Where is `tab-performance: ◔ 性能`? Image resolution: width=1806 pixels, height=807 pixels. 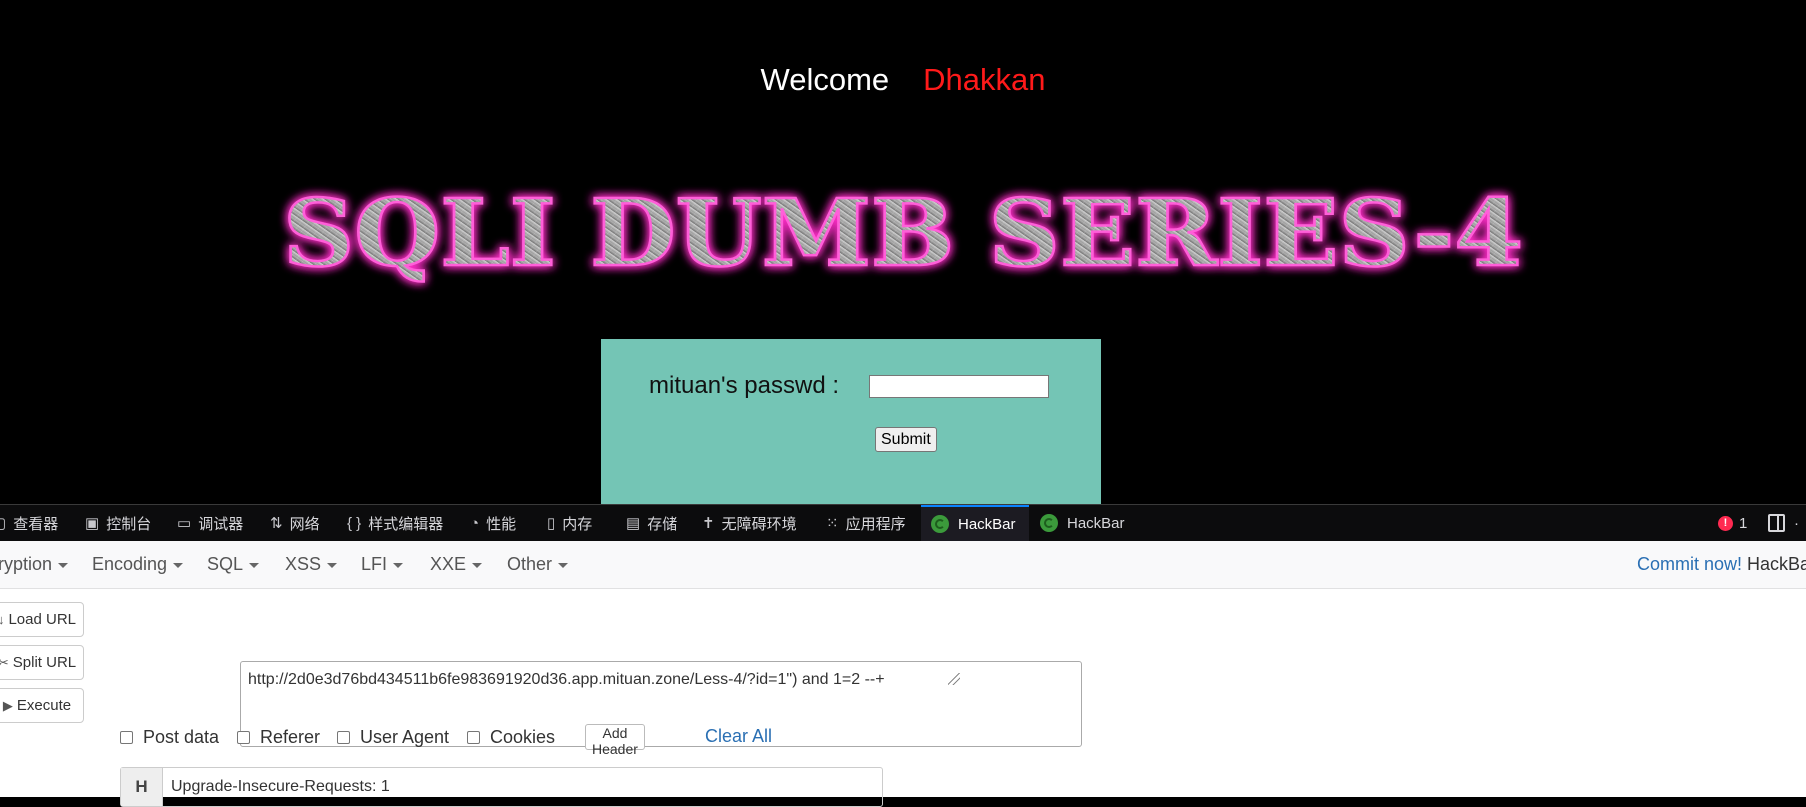
tab-performance: ◔ 性能 is located at coordinates (493, 523).